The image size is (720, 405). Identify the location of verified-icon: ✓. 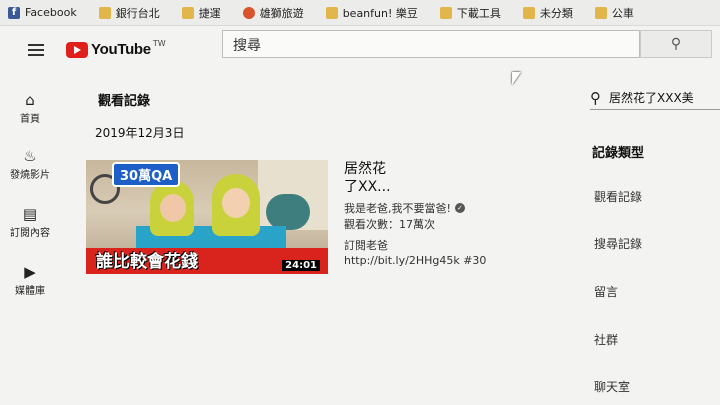
(459, 208).